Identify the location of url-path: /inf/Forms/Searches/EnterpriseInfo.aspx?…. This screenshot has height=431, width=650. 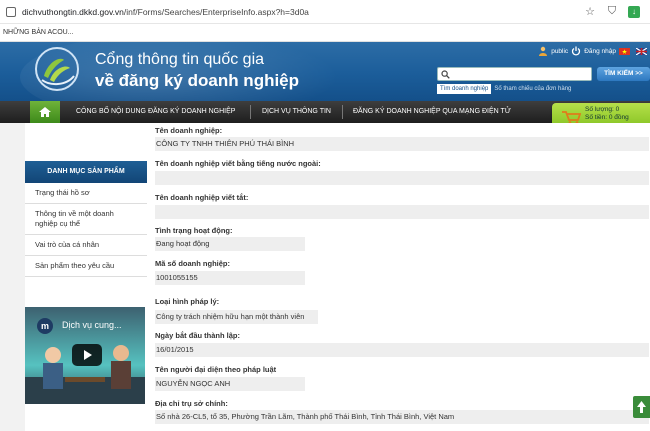
(216, 11).